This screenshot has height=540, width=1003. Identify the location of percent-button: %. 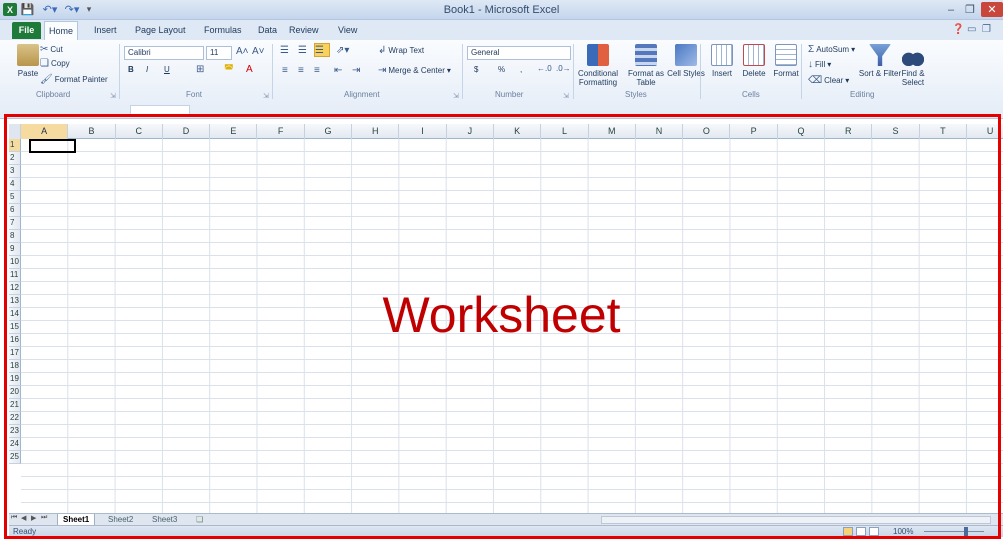
(501, 69).